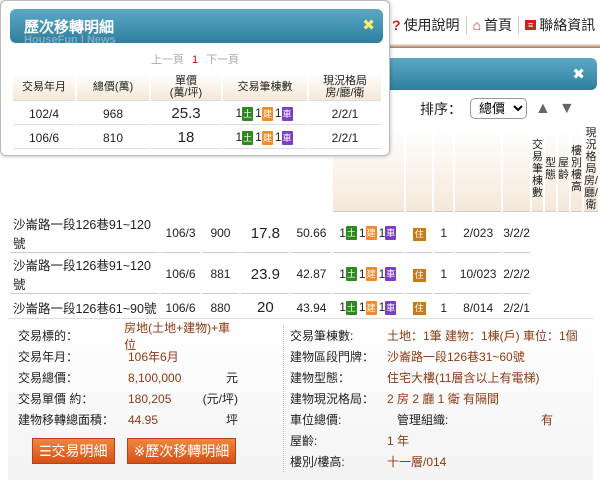  What do you see at coordinates (516, 233) in the screenshot?
I see `layout: 3/2/2` at bounding box center [516, 233].